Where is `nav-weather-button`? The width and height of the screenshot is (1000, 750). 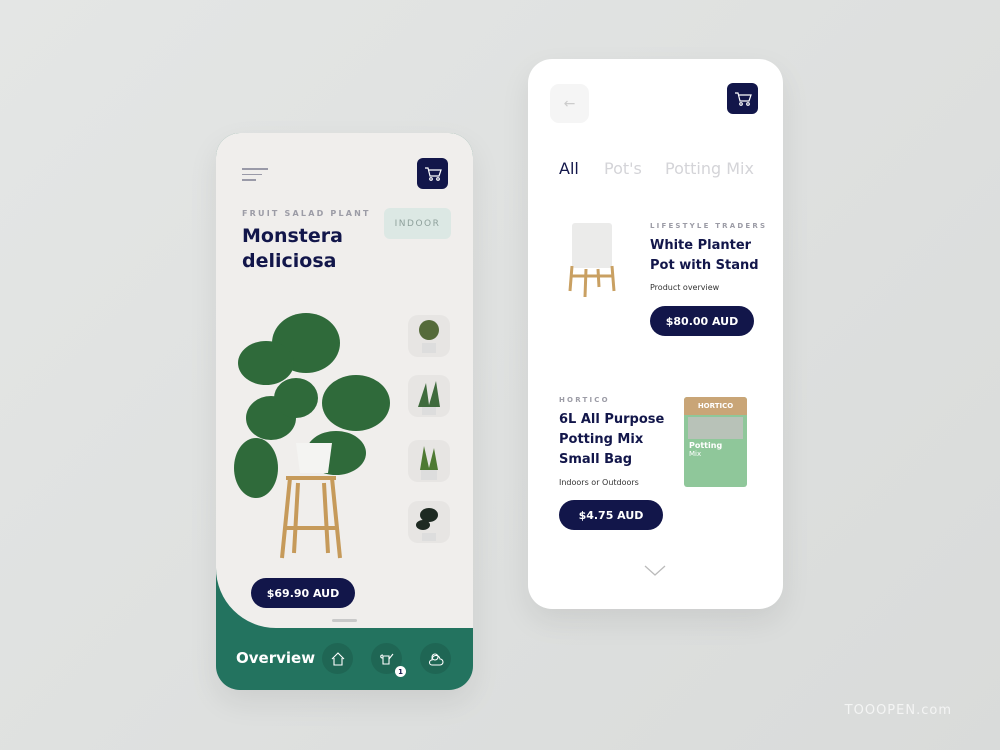 nav-weather-button is located at coordinates (435, 658).